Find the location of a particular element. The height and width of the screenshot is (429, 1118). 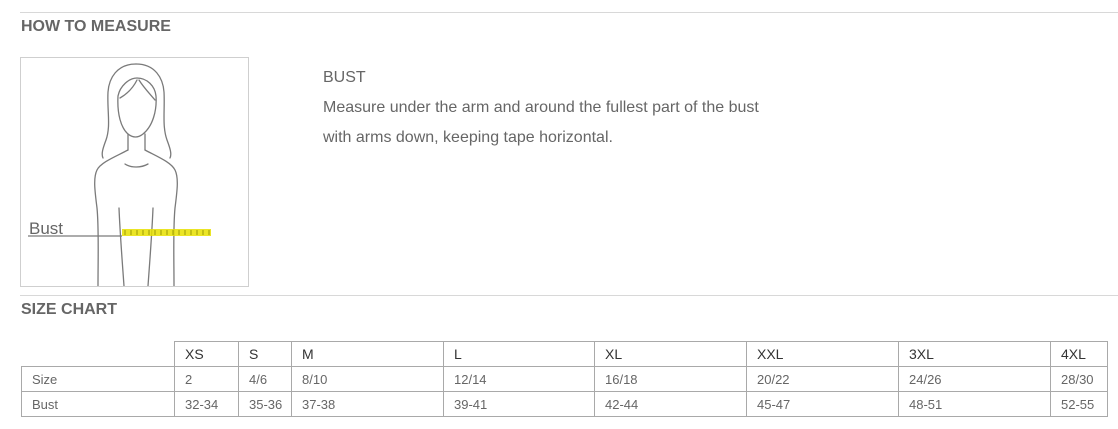

size-chart-title: SIZE CHART is located at coordinates (69, 309).